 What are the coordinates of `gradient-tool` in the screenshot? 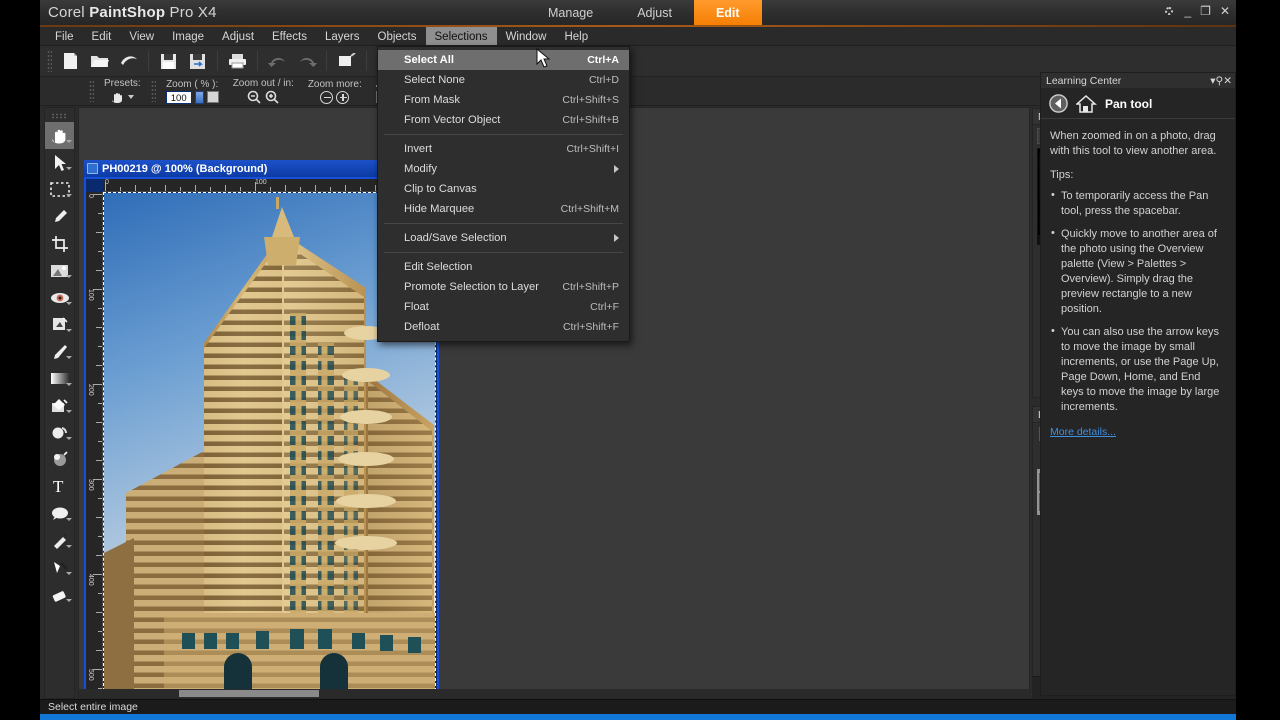 It's located at (59, 378).